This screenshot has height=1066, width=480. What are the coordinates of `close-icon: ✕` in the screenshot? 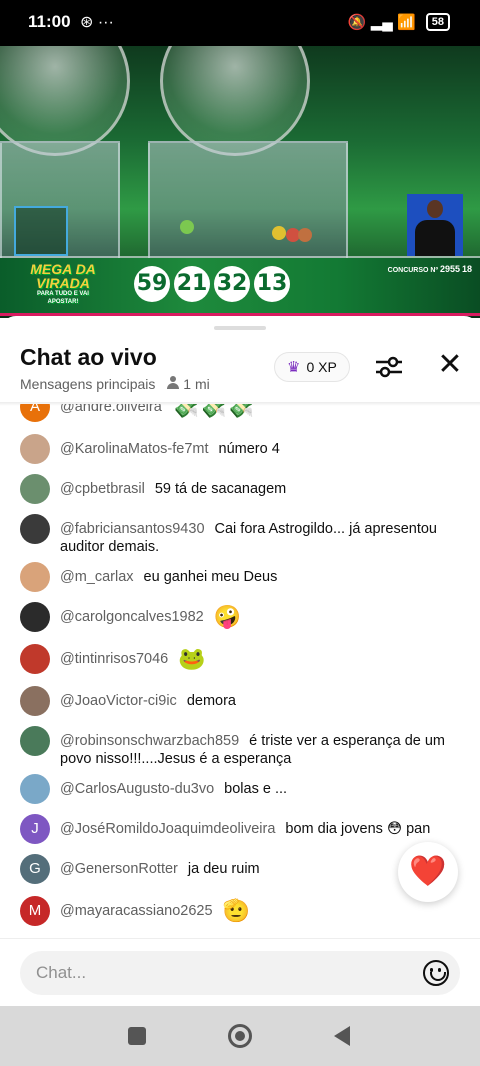 It's located at (450, 365).